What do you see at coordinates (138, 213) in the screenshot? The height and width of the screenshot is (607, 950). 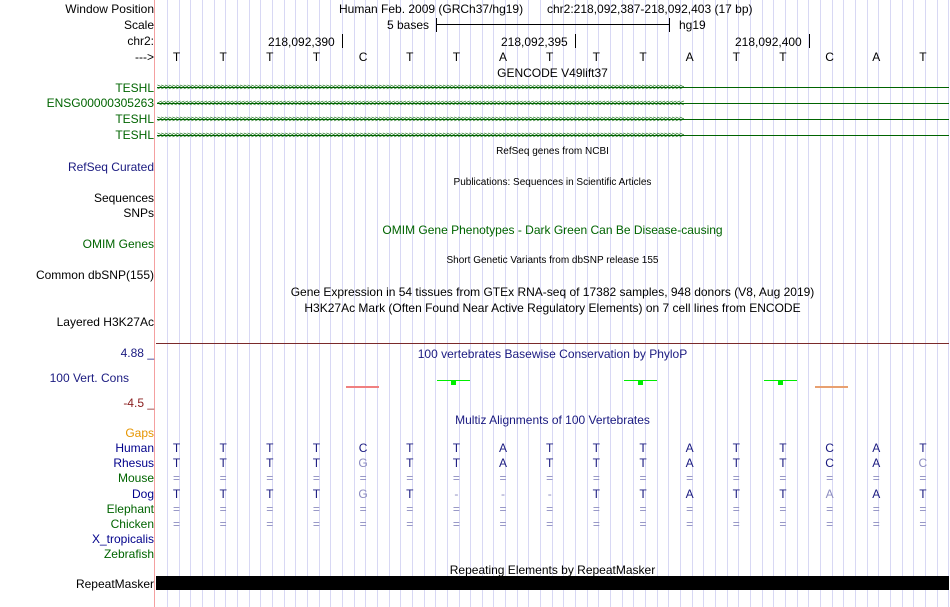 I see `label-snps: SNPs` at bounding box center [138, 213].